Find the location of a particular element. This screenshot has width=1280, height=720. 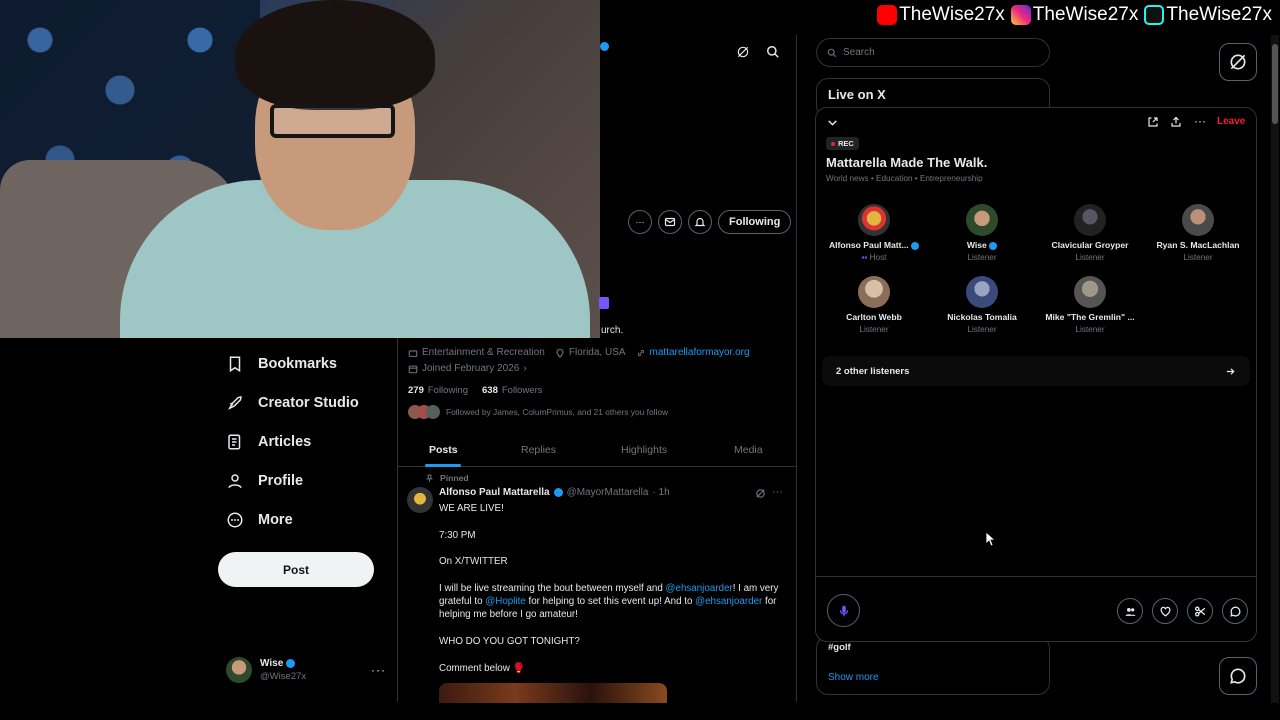

mic-button is located at coordinates (843, 610).